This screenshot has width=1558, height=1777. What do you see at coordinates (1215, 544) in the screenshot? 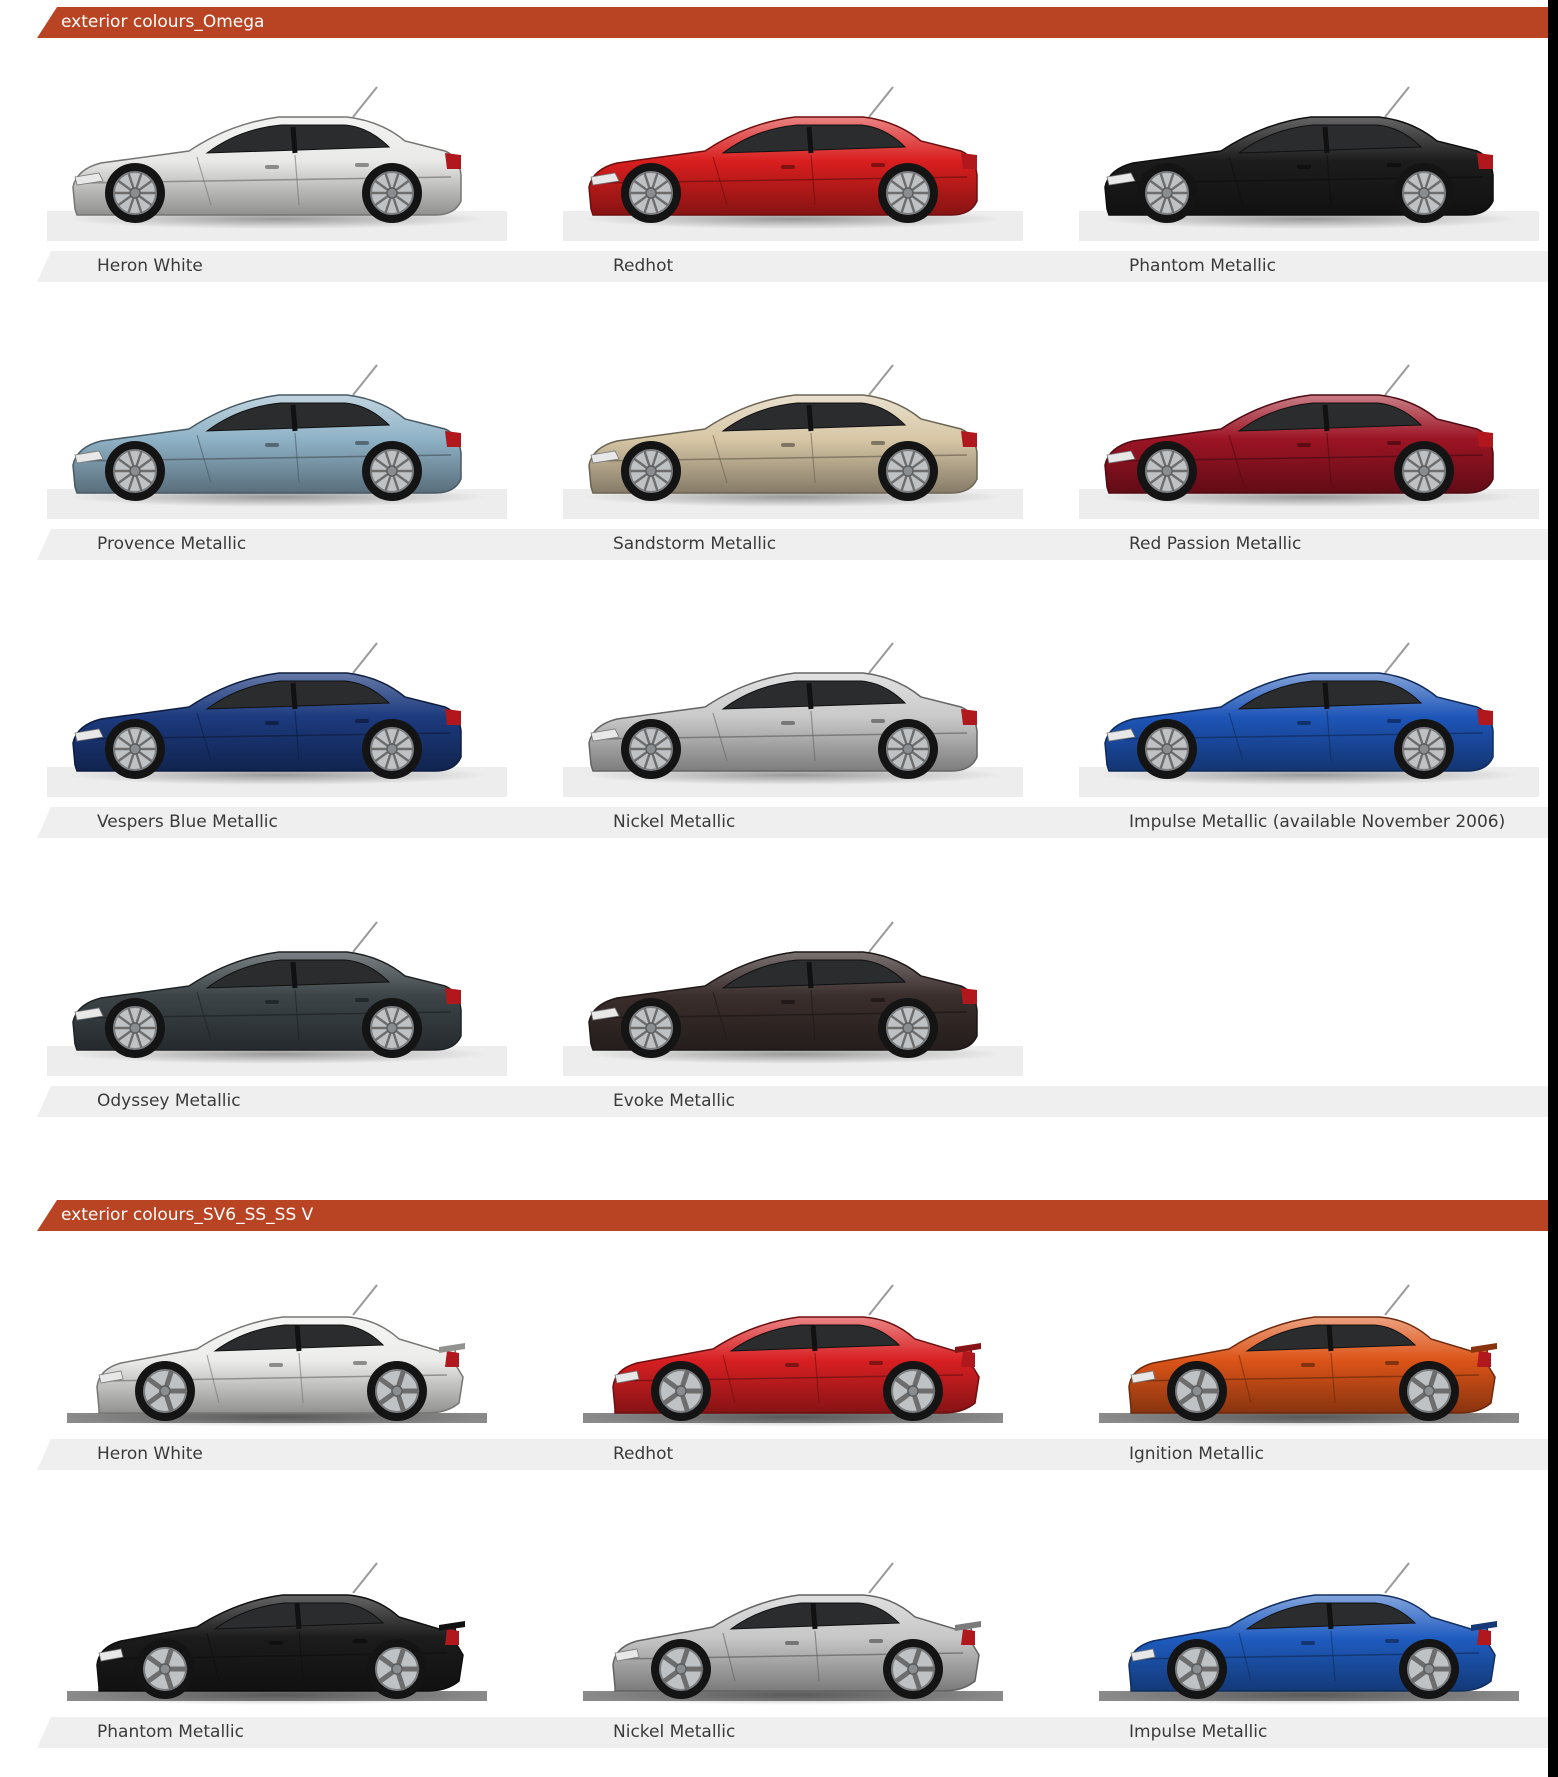
I see `colour-name-label: Red Passion Metallic` at bounding box center [1215, 544].